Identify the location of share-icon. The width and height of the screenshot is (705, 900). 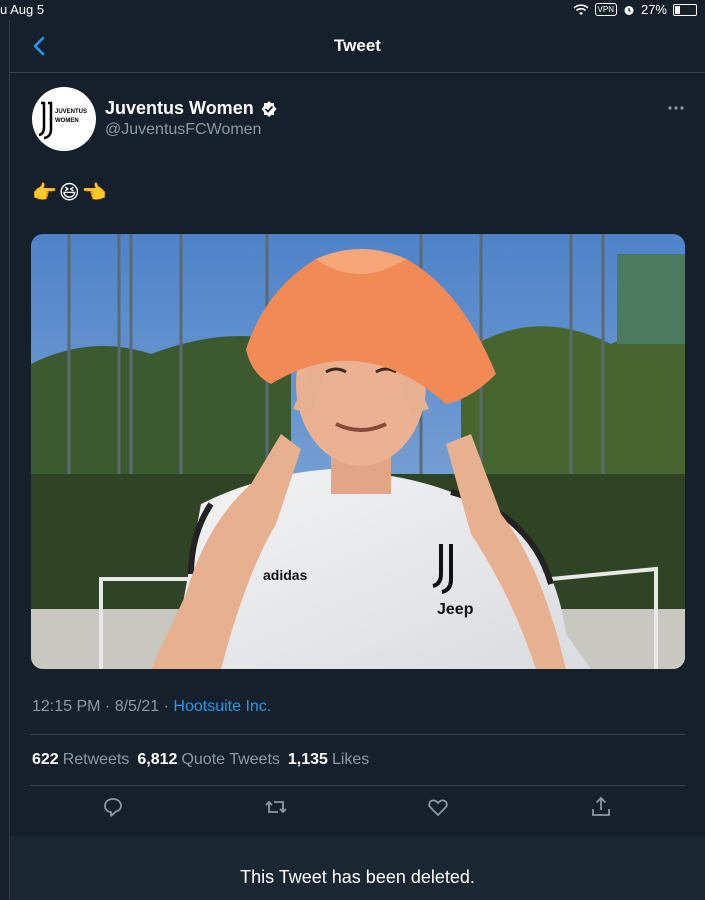
(601, 806).